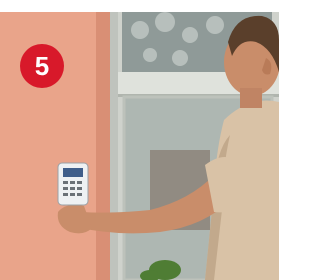 This screenshot has width=320, height=280. Describe the element at coordinates (114, 146) in the screenshot. I see `door-frame-edge` at that location.